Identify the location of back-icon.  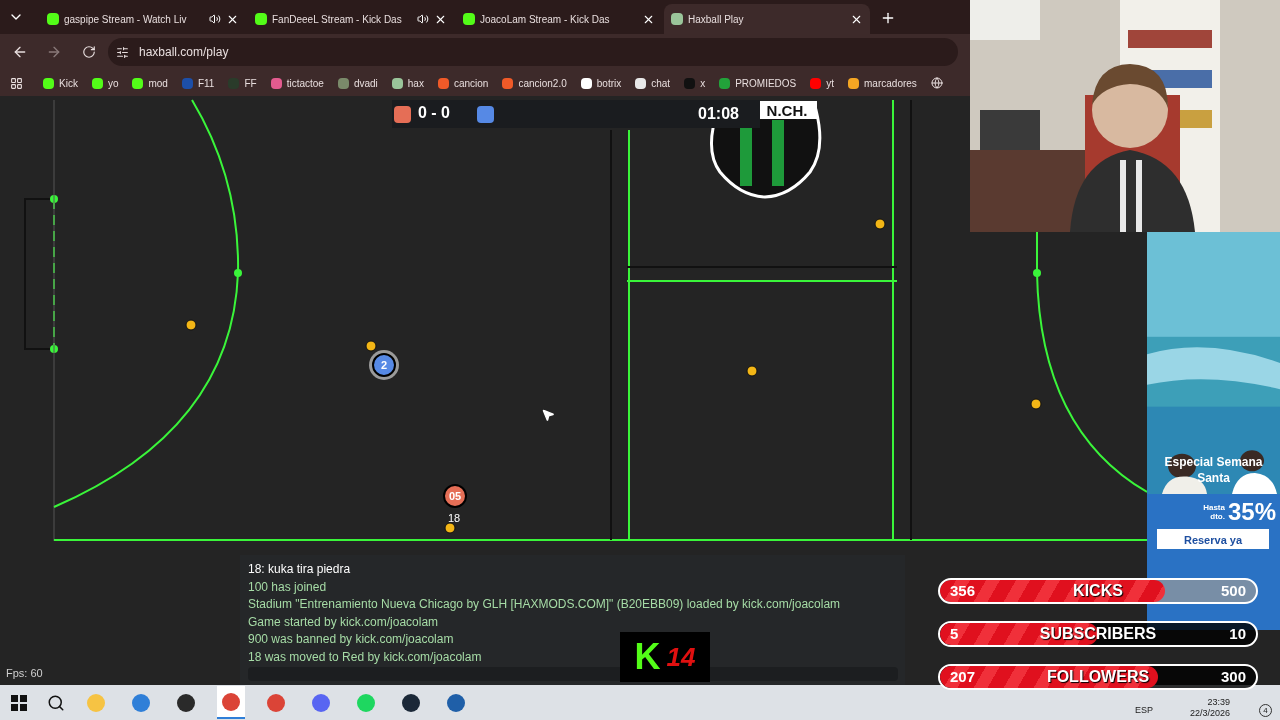
(20, 52).